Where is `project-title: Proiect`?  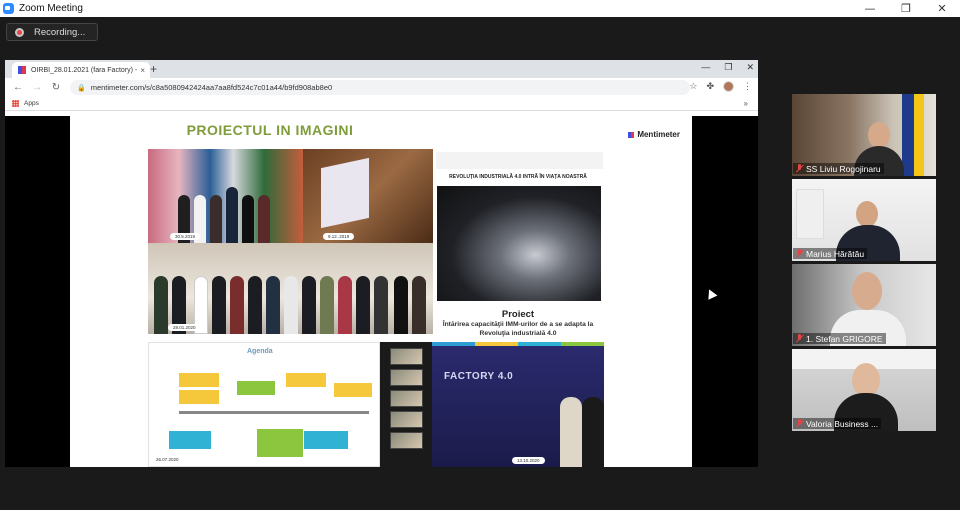
project-title: Proiect is located at coordinates (518, 314).